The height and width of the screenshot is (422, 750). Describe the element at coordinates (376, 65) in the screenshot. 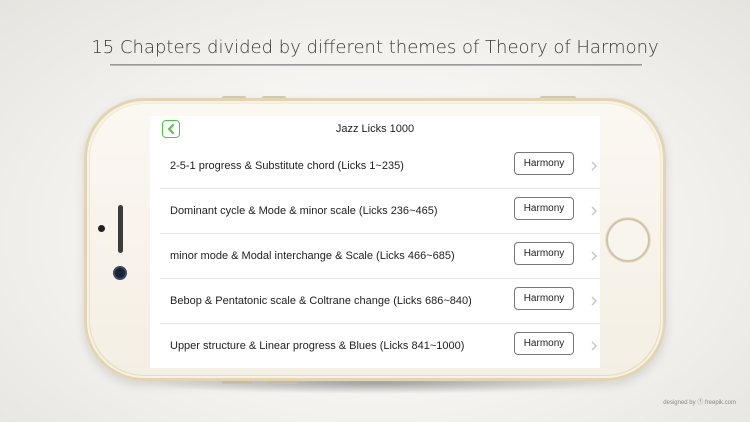

I see `headline-divider` at that location.